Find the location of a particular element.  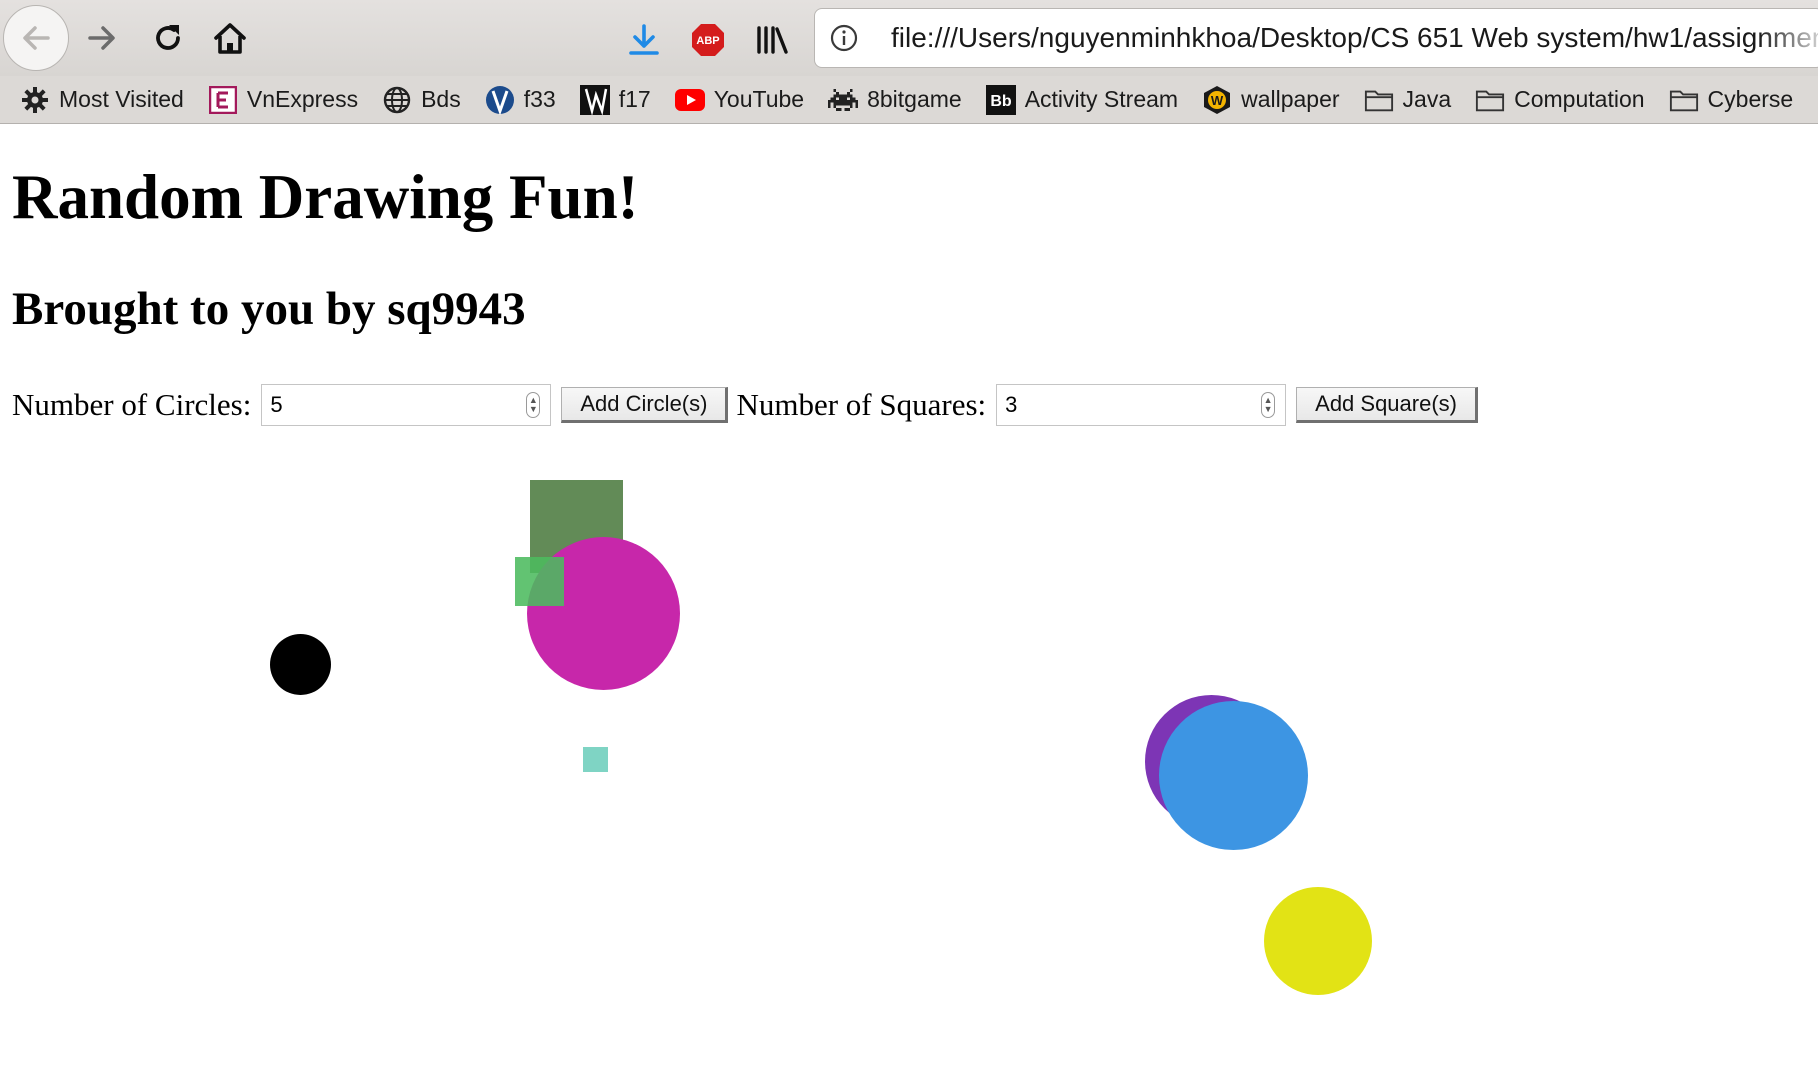

f17-icon is located at coordinates (594, 99).